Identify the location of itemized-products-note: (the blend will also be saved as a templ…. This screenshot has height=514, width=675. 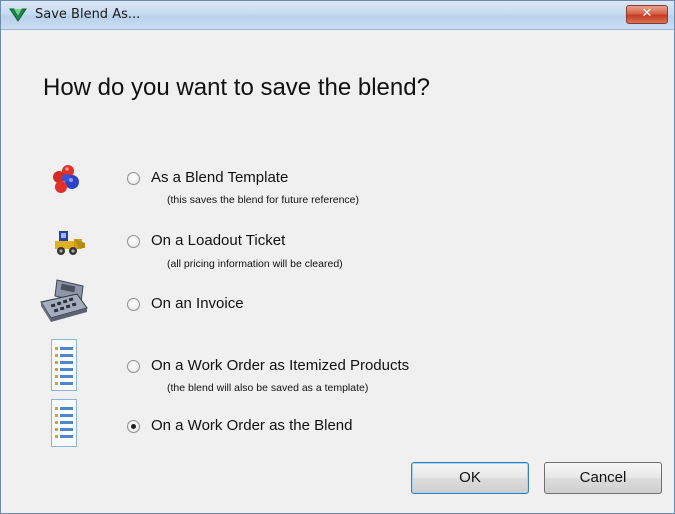
(268, 388).